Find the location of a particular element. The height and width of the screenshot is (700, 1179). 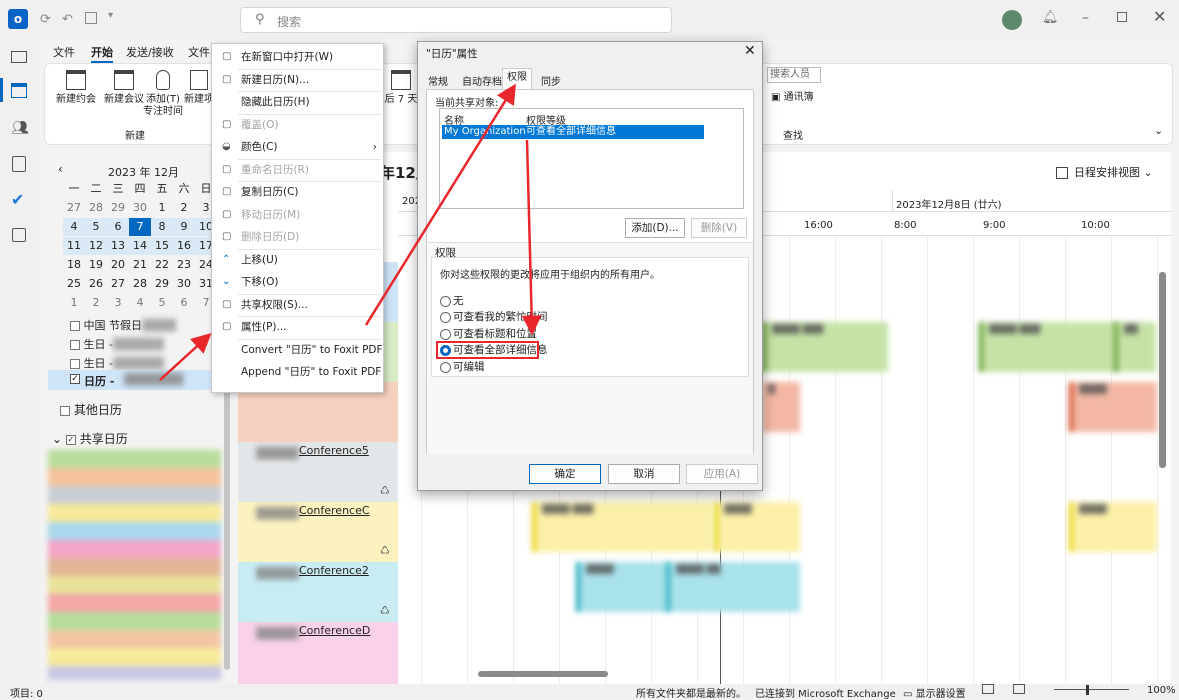

annotation-arrow-full-details is located at coordinates (531, 237).